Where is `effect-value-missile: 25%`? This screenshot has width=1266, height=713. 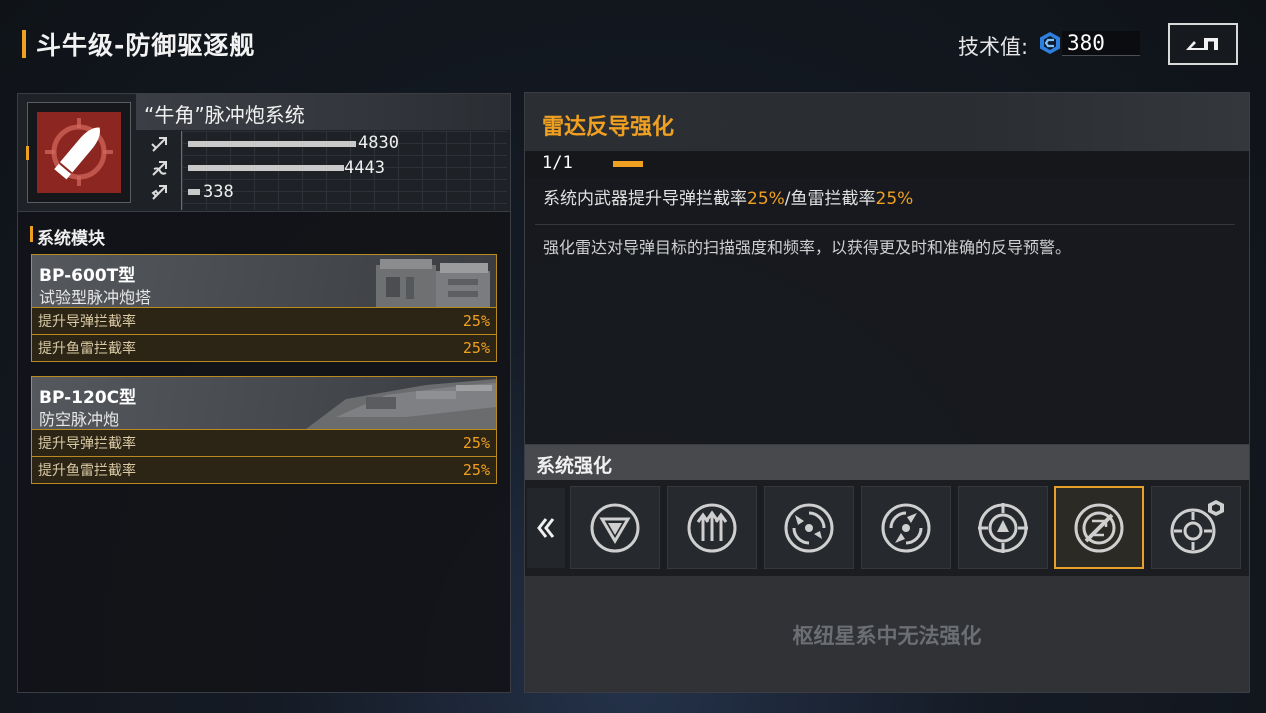
effect-value-missile: 25% is located at coordinates (766, 199).